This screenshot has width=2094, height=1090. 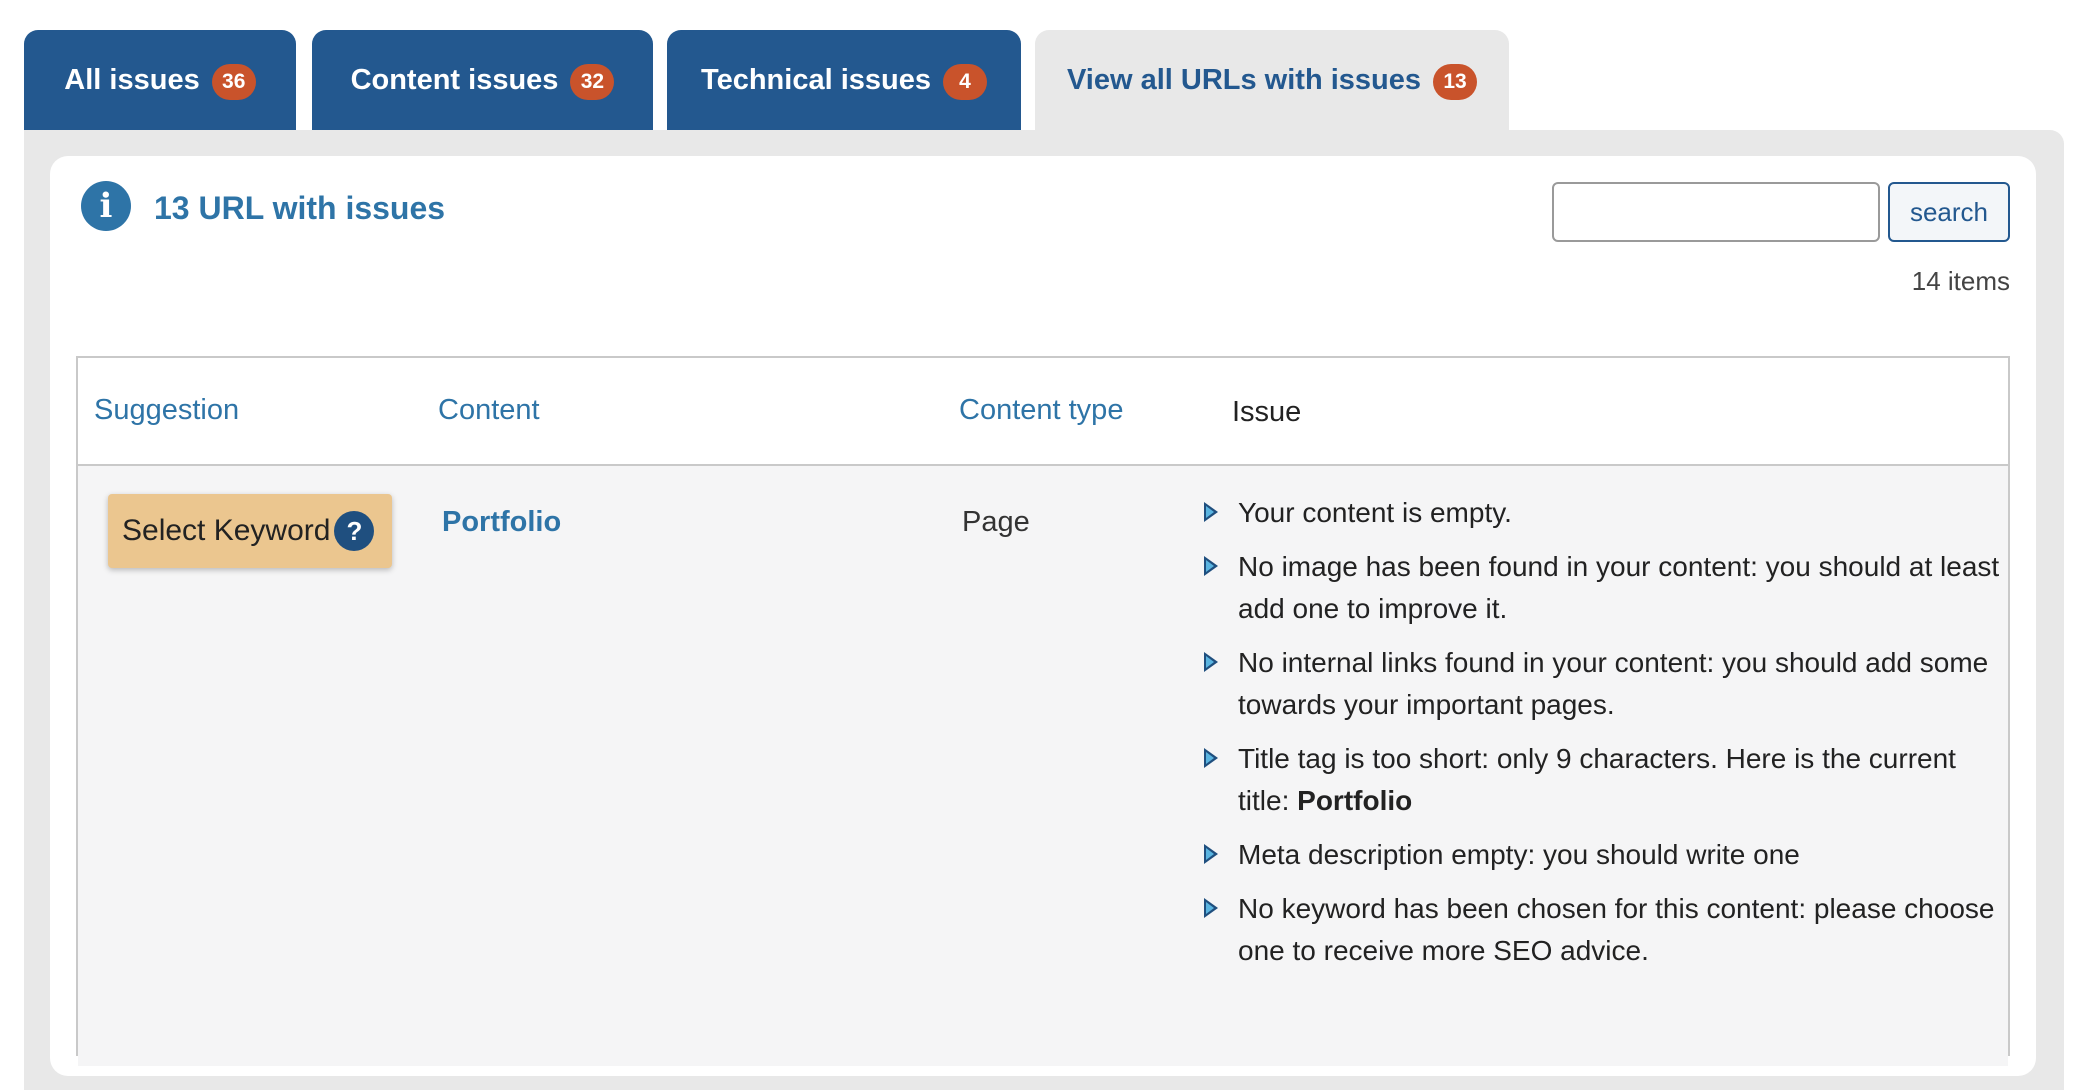 I want to click on help-icon: ?, so click(x=354, y=531).